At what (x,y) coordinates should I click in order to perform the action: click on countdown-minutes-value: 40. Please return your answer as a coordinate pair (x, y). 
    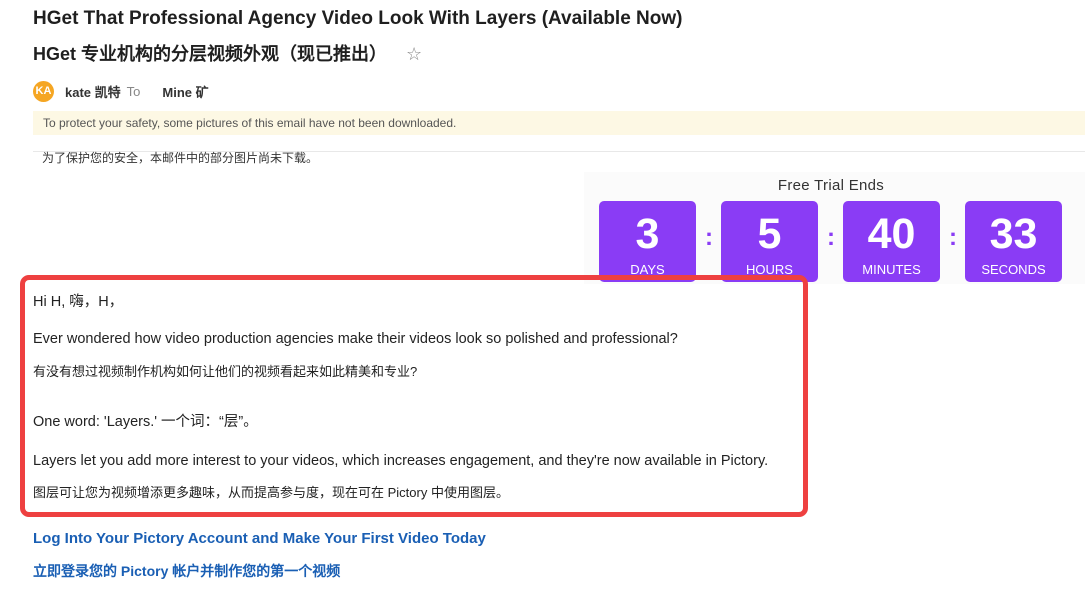
    Looking at the image, I should click on (891, 234).